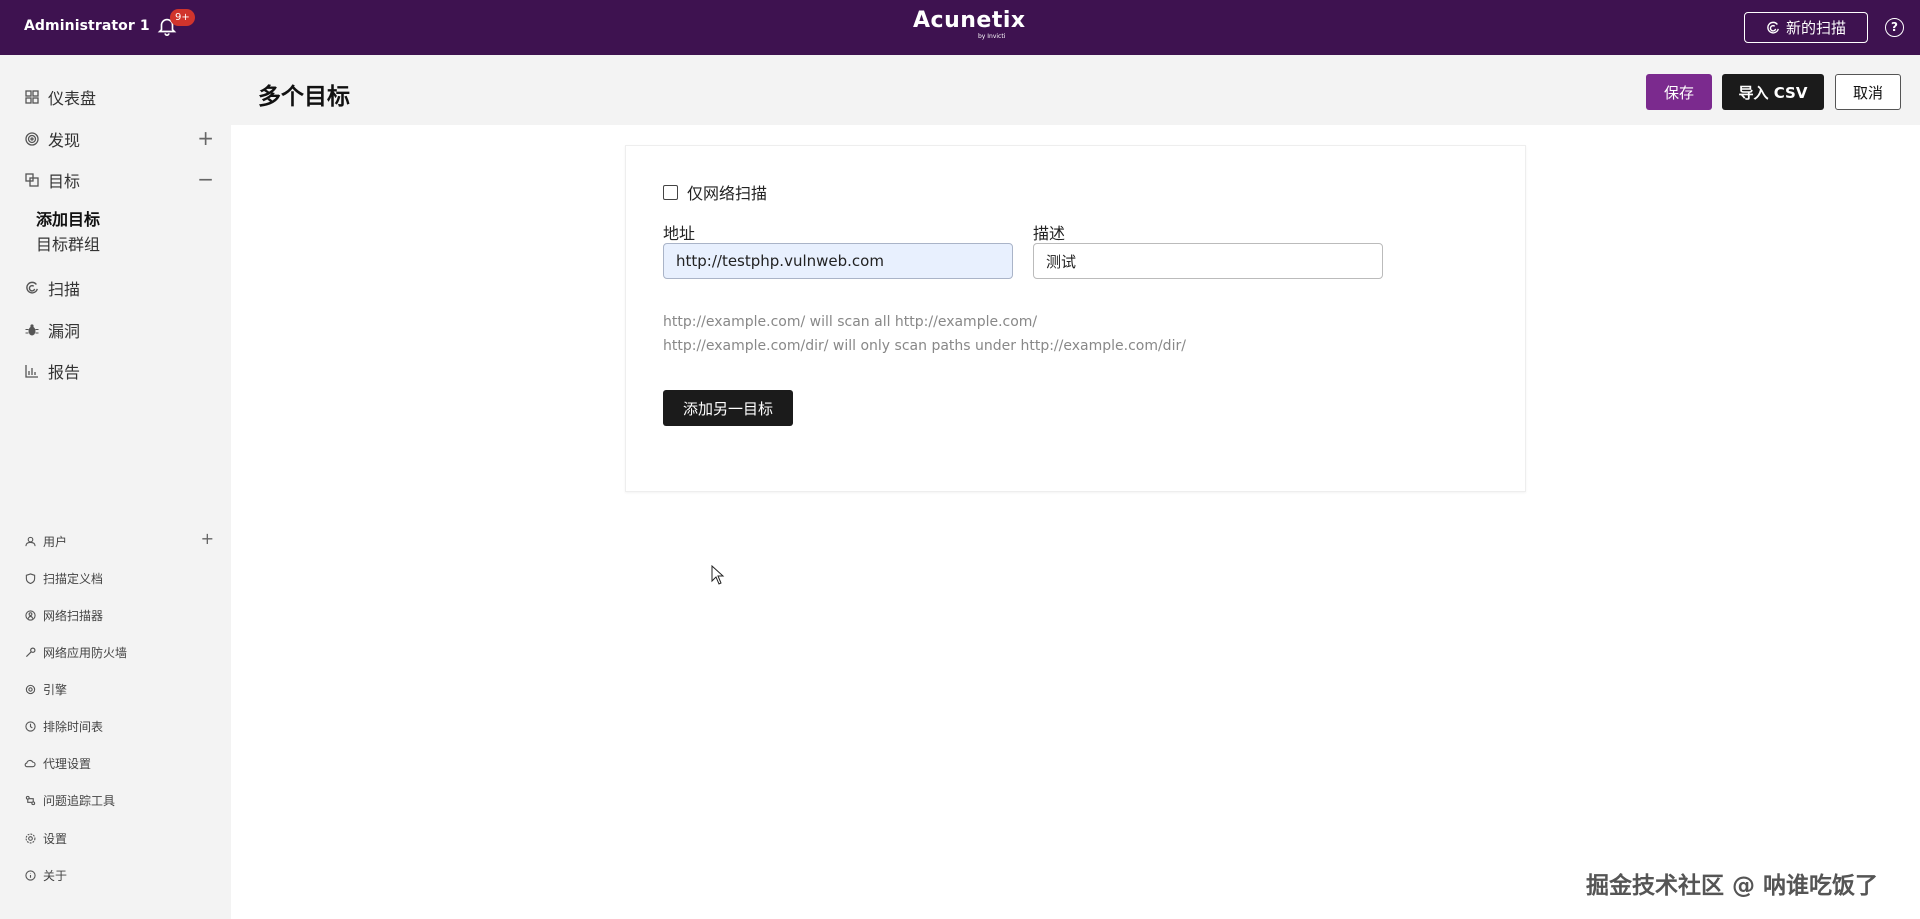 The width and height of the screenshot is (1920, 919). What do you see at coordinates (32, 371) in the screenshot?
I see `chart-icon` at bounding box center [32, 371].